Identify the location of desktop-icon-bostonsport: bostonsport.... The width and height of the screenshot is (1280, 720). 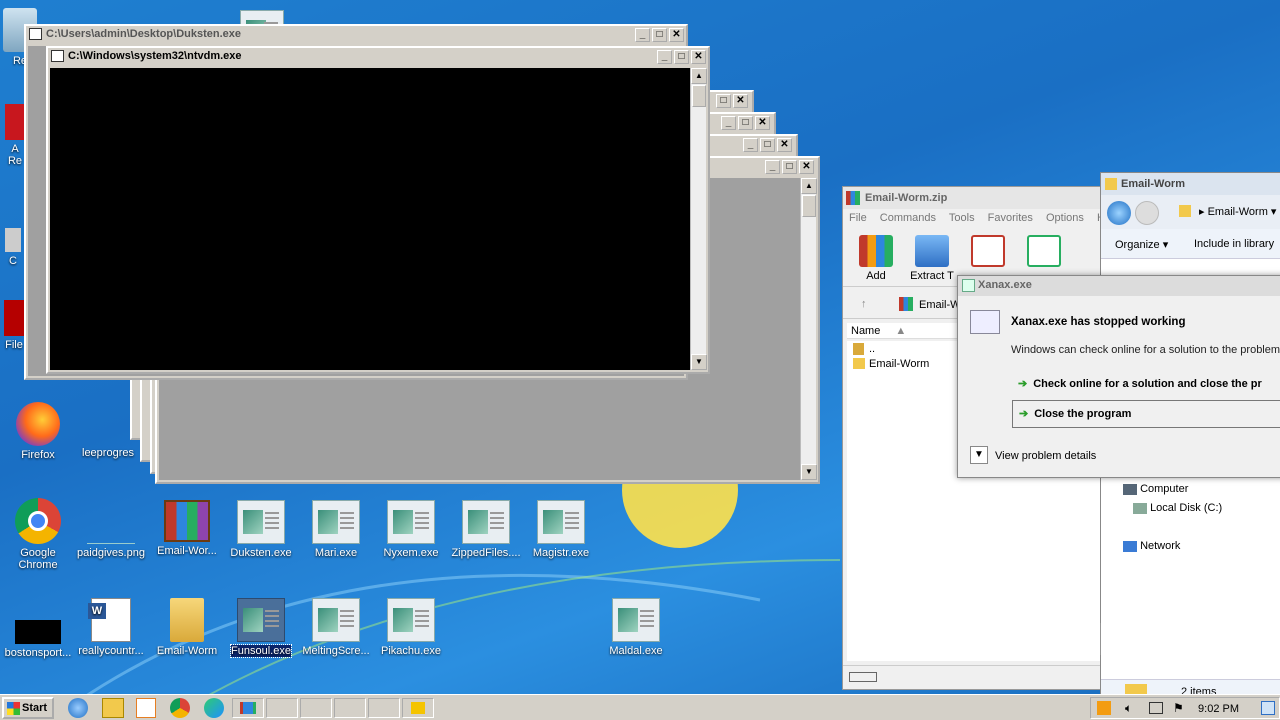
(38, 635).